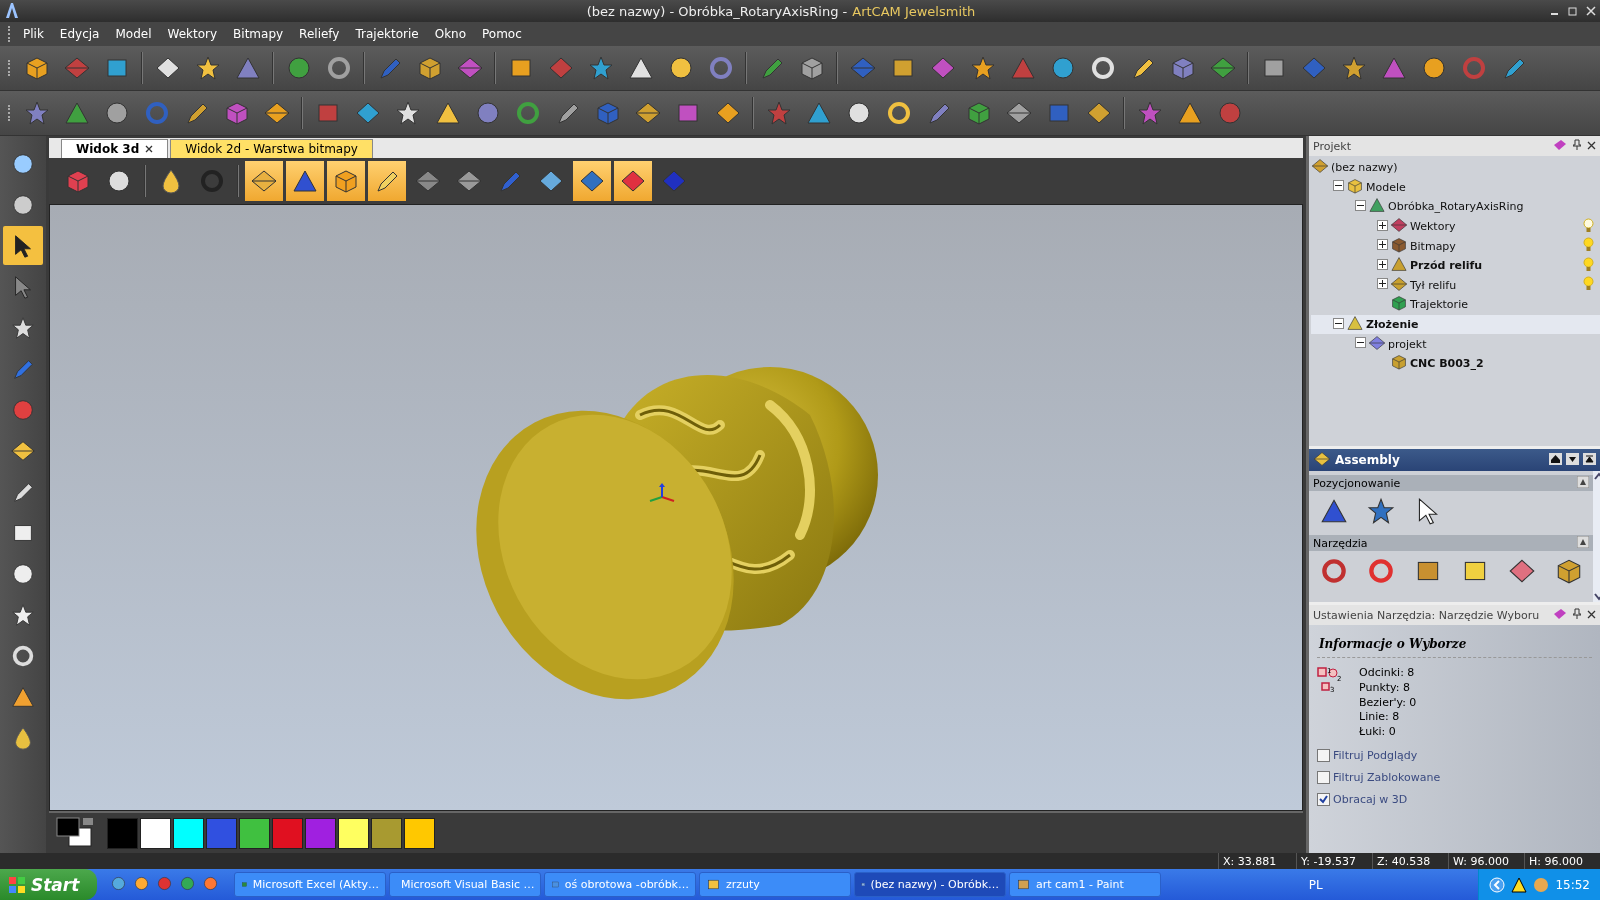  Describe the element at coordinates (502, 34) in the screenshot. I see `menu-item: Pomoc` at that location.